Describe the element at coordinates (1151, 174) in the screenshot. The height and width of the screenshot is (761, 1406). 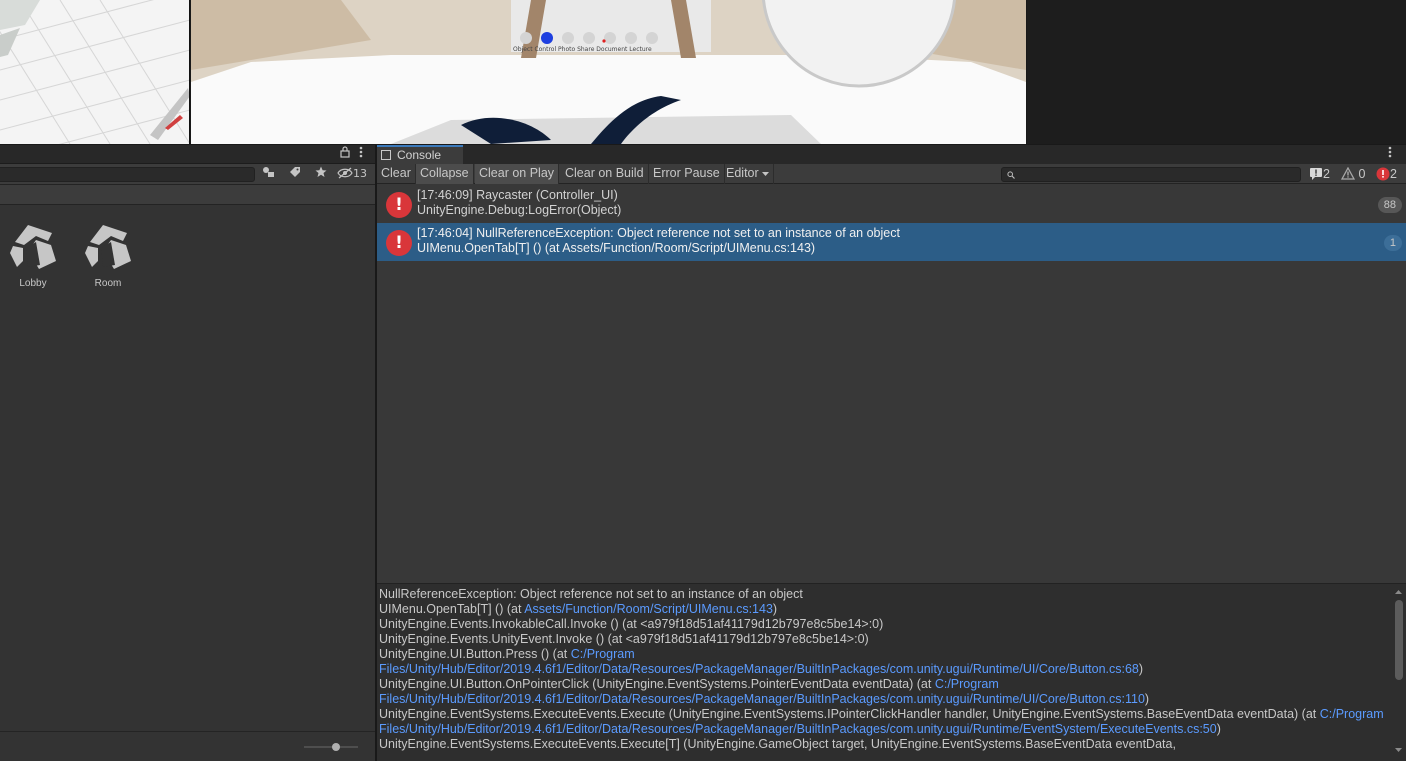
I see `console-search-input` at that location.